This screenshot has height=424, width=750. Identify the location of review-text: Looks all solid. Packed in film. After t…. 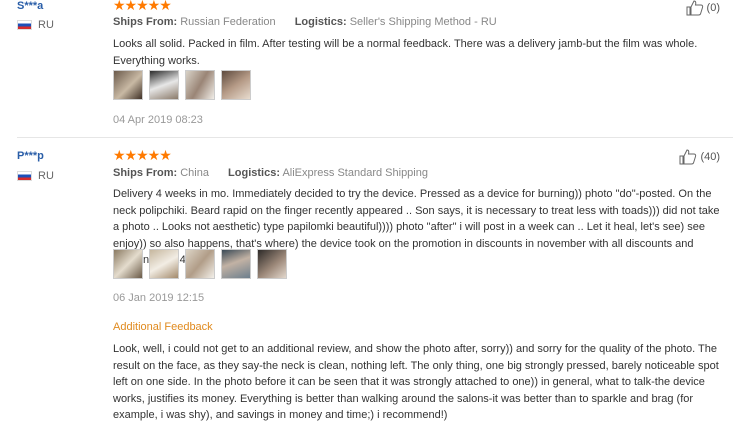
(405, 52).